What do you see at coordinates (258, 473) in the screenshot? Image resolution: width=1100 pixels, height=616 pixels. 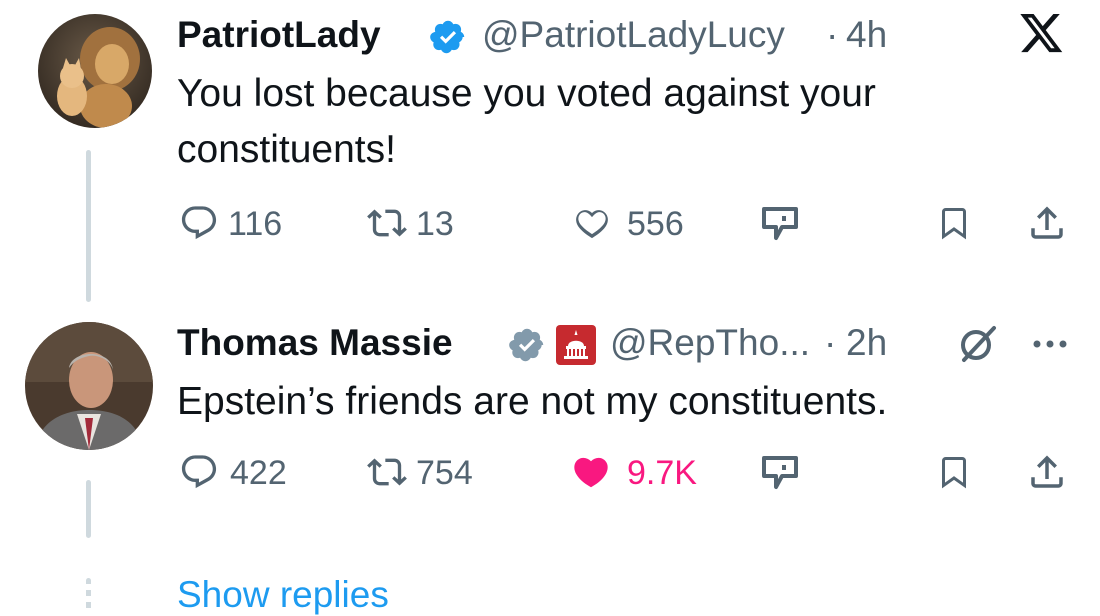 I see `reply-count: 422` at bounding box center [258, 473].